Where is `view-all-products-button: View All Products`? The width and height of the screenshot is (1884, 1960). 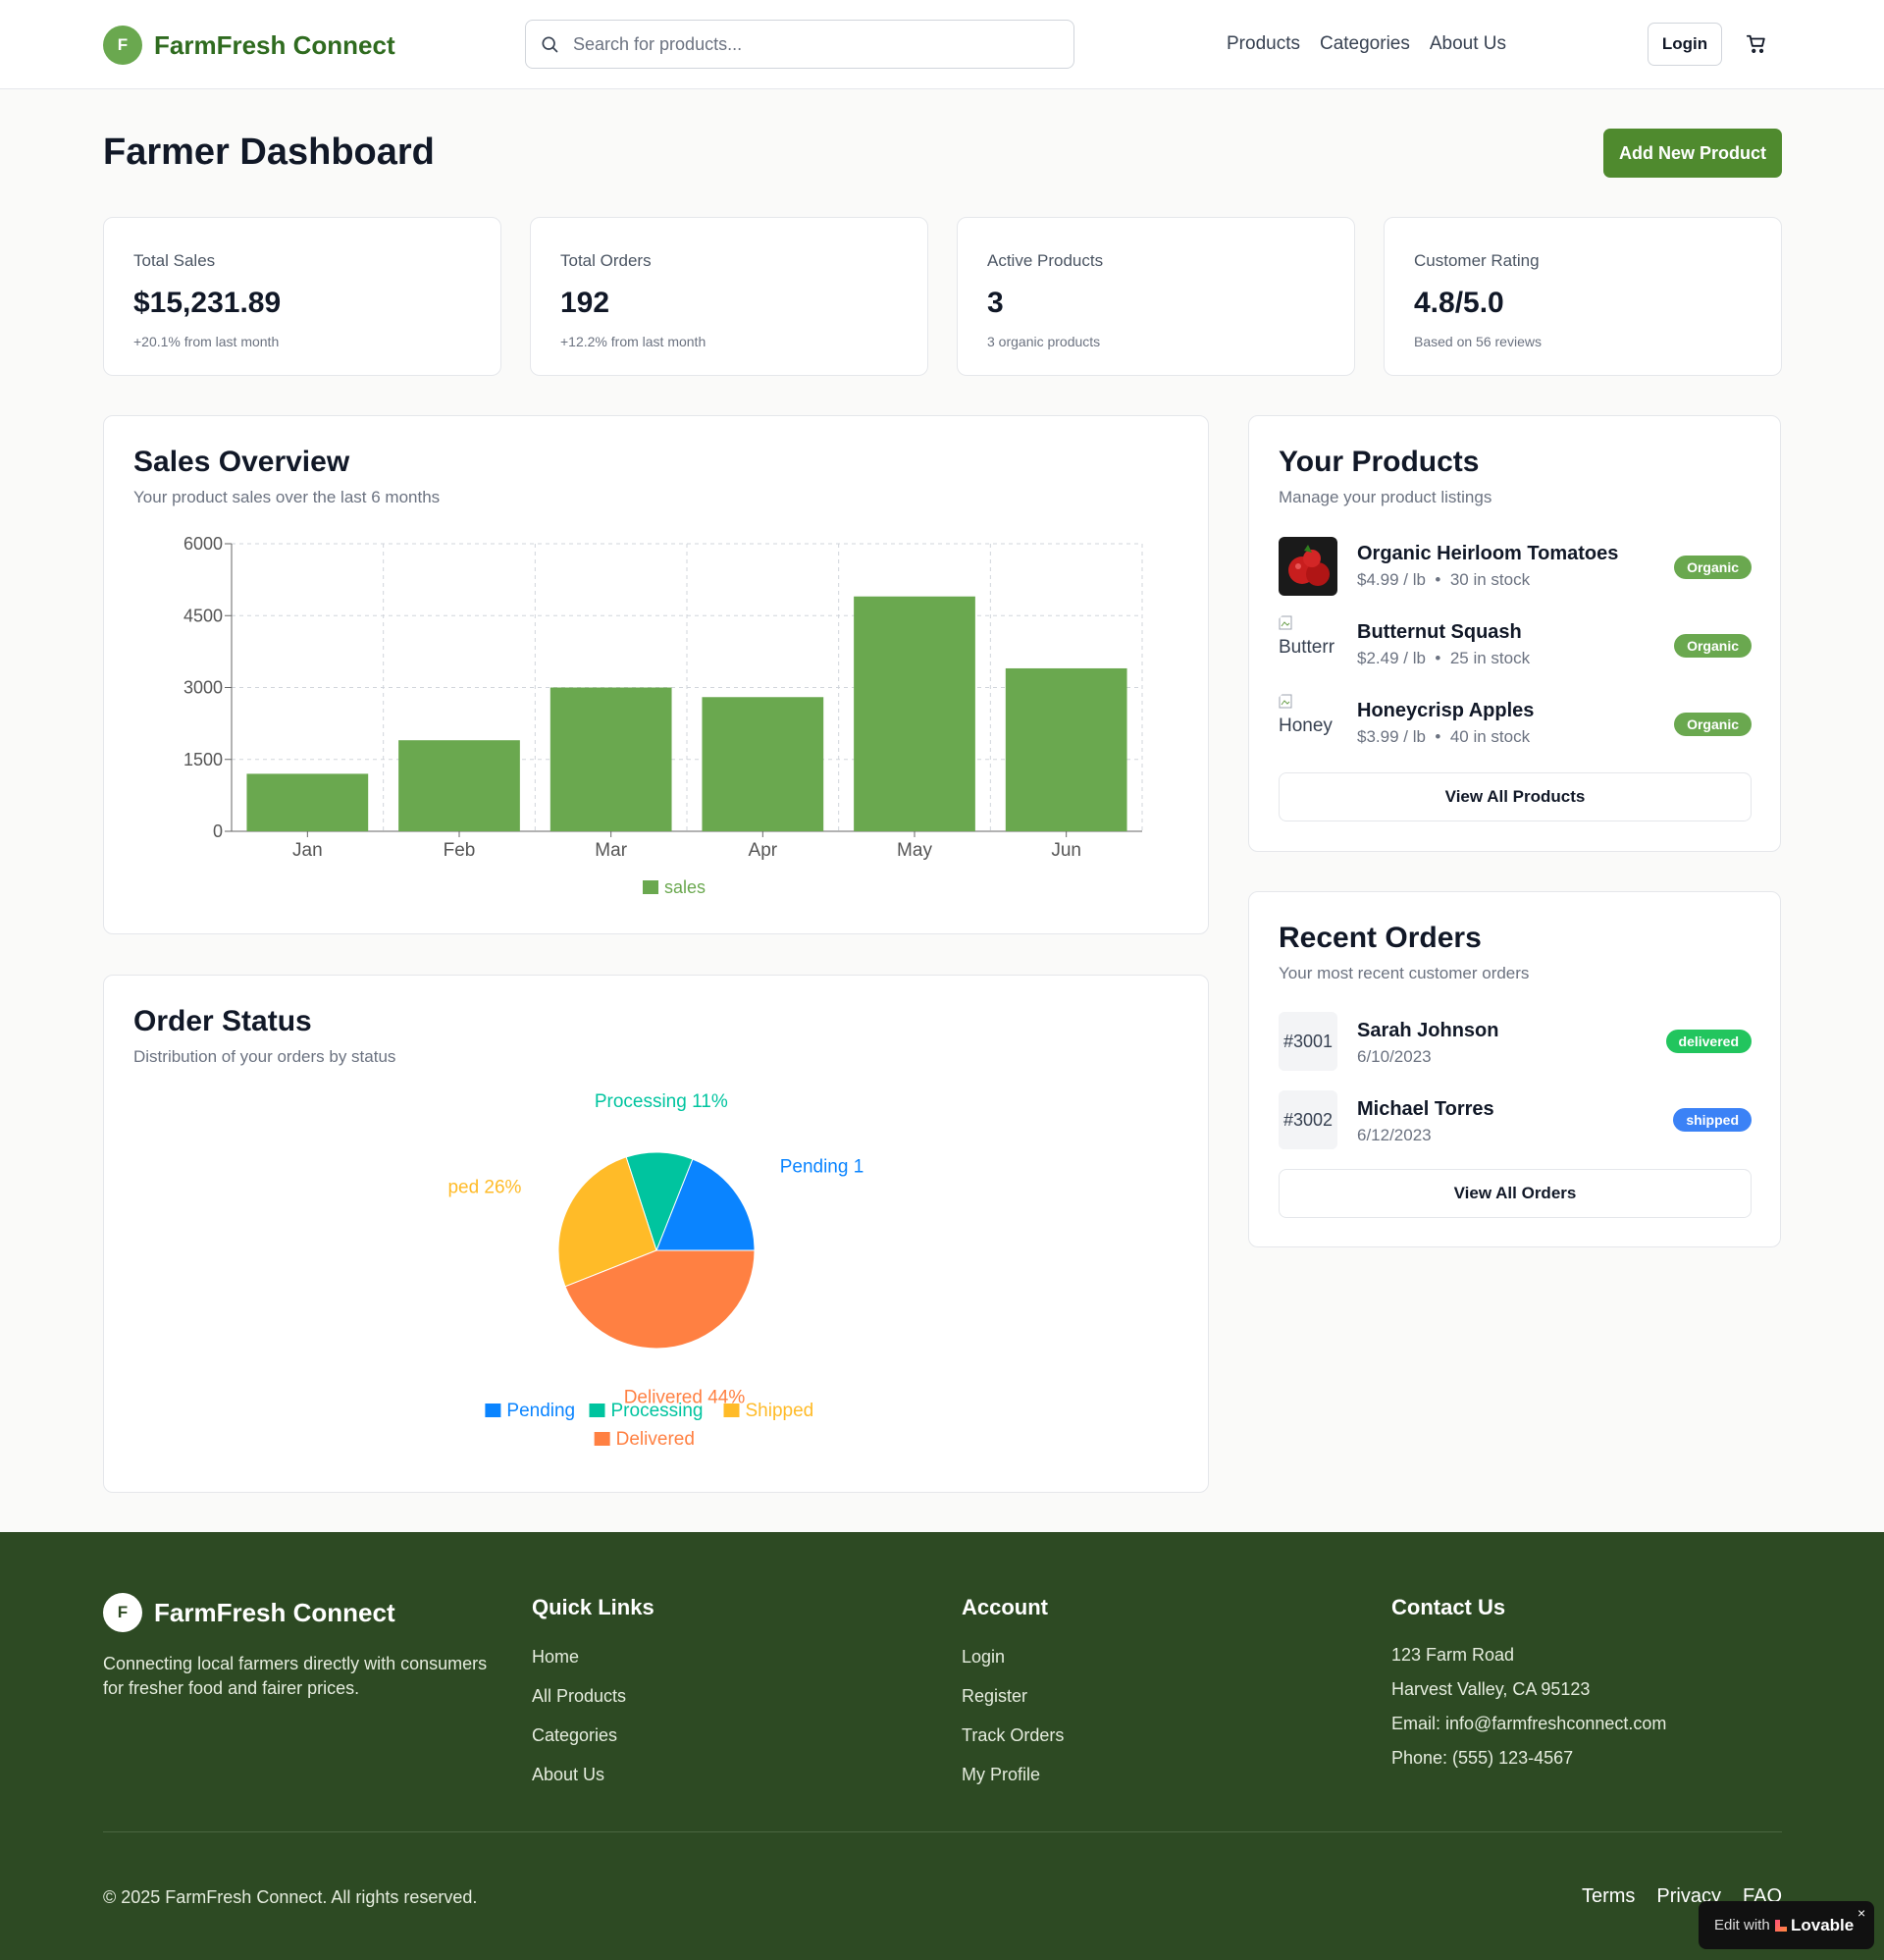
view-all-products-button: View All Products is located at coordinates (1515, 796).